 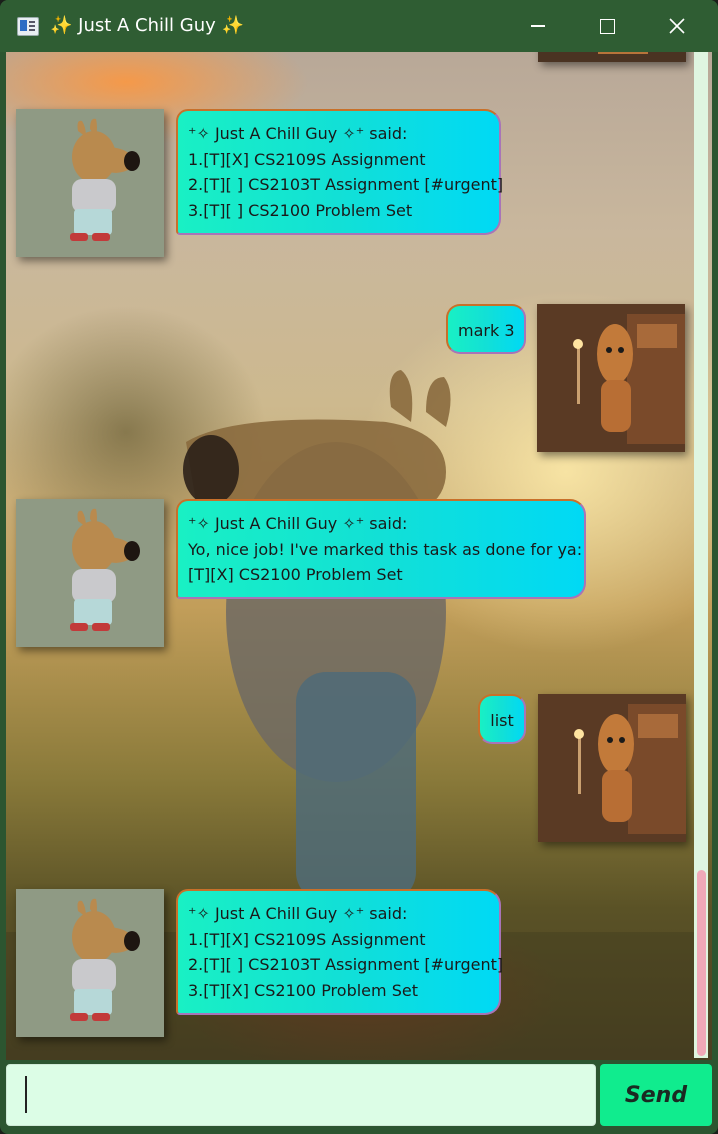 What do you see at coordinates (26, 1094) in the screenshot?
I see `text-caret` at bounding box center [26, 1094].